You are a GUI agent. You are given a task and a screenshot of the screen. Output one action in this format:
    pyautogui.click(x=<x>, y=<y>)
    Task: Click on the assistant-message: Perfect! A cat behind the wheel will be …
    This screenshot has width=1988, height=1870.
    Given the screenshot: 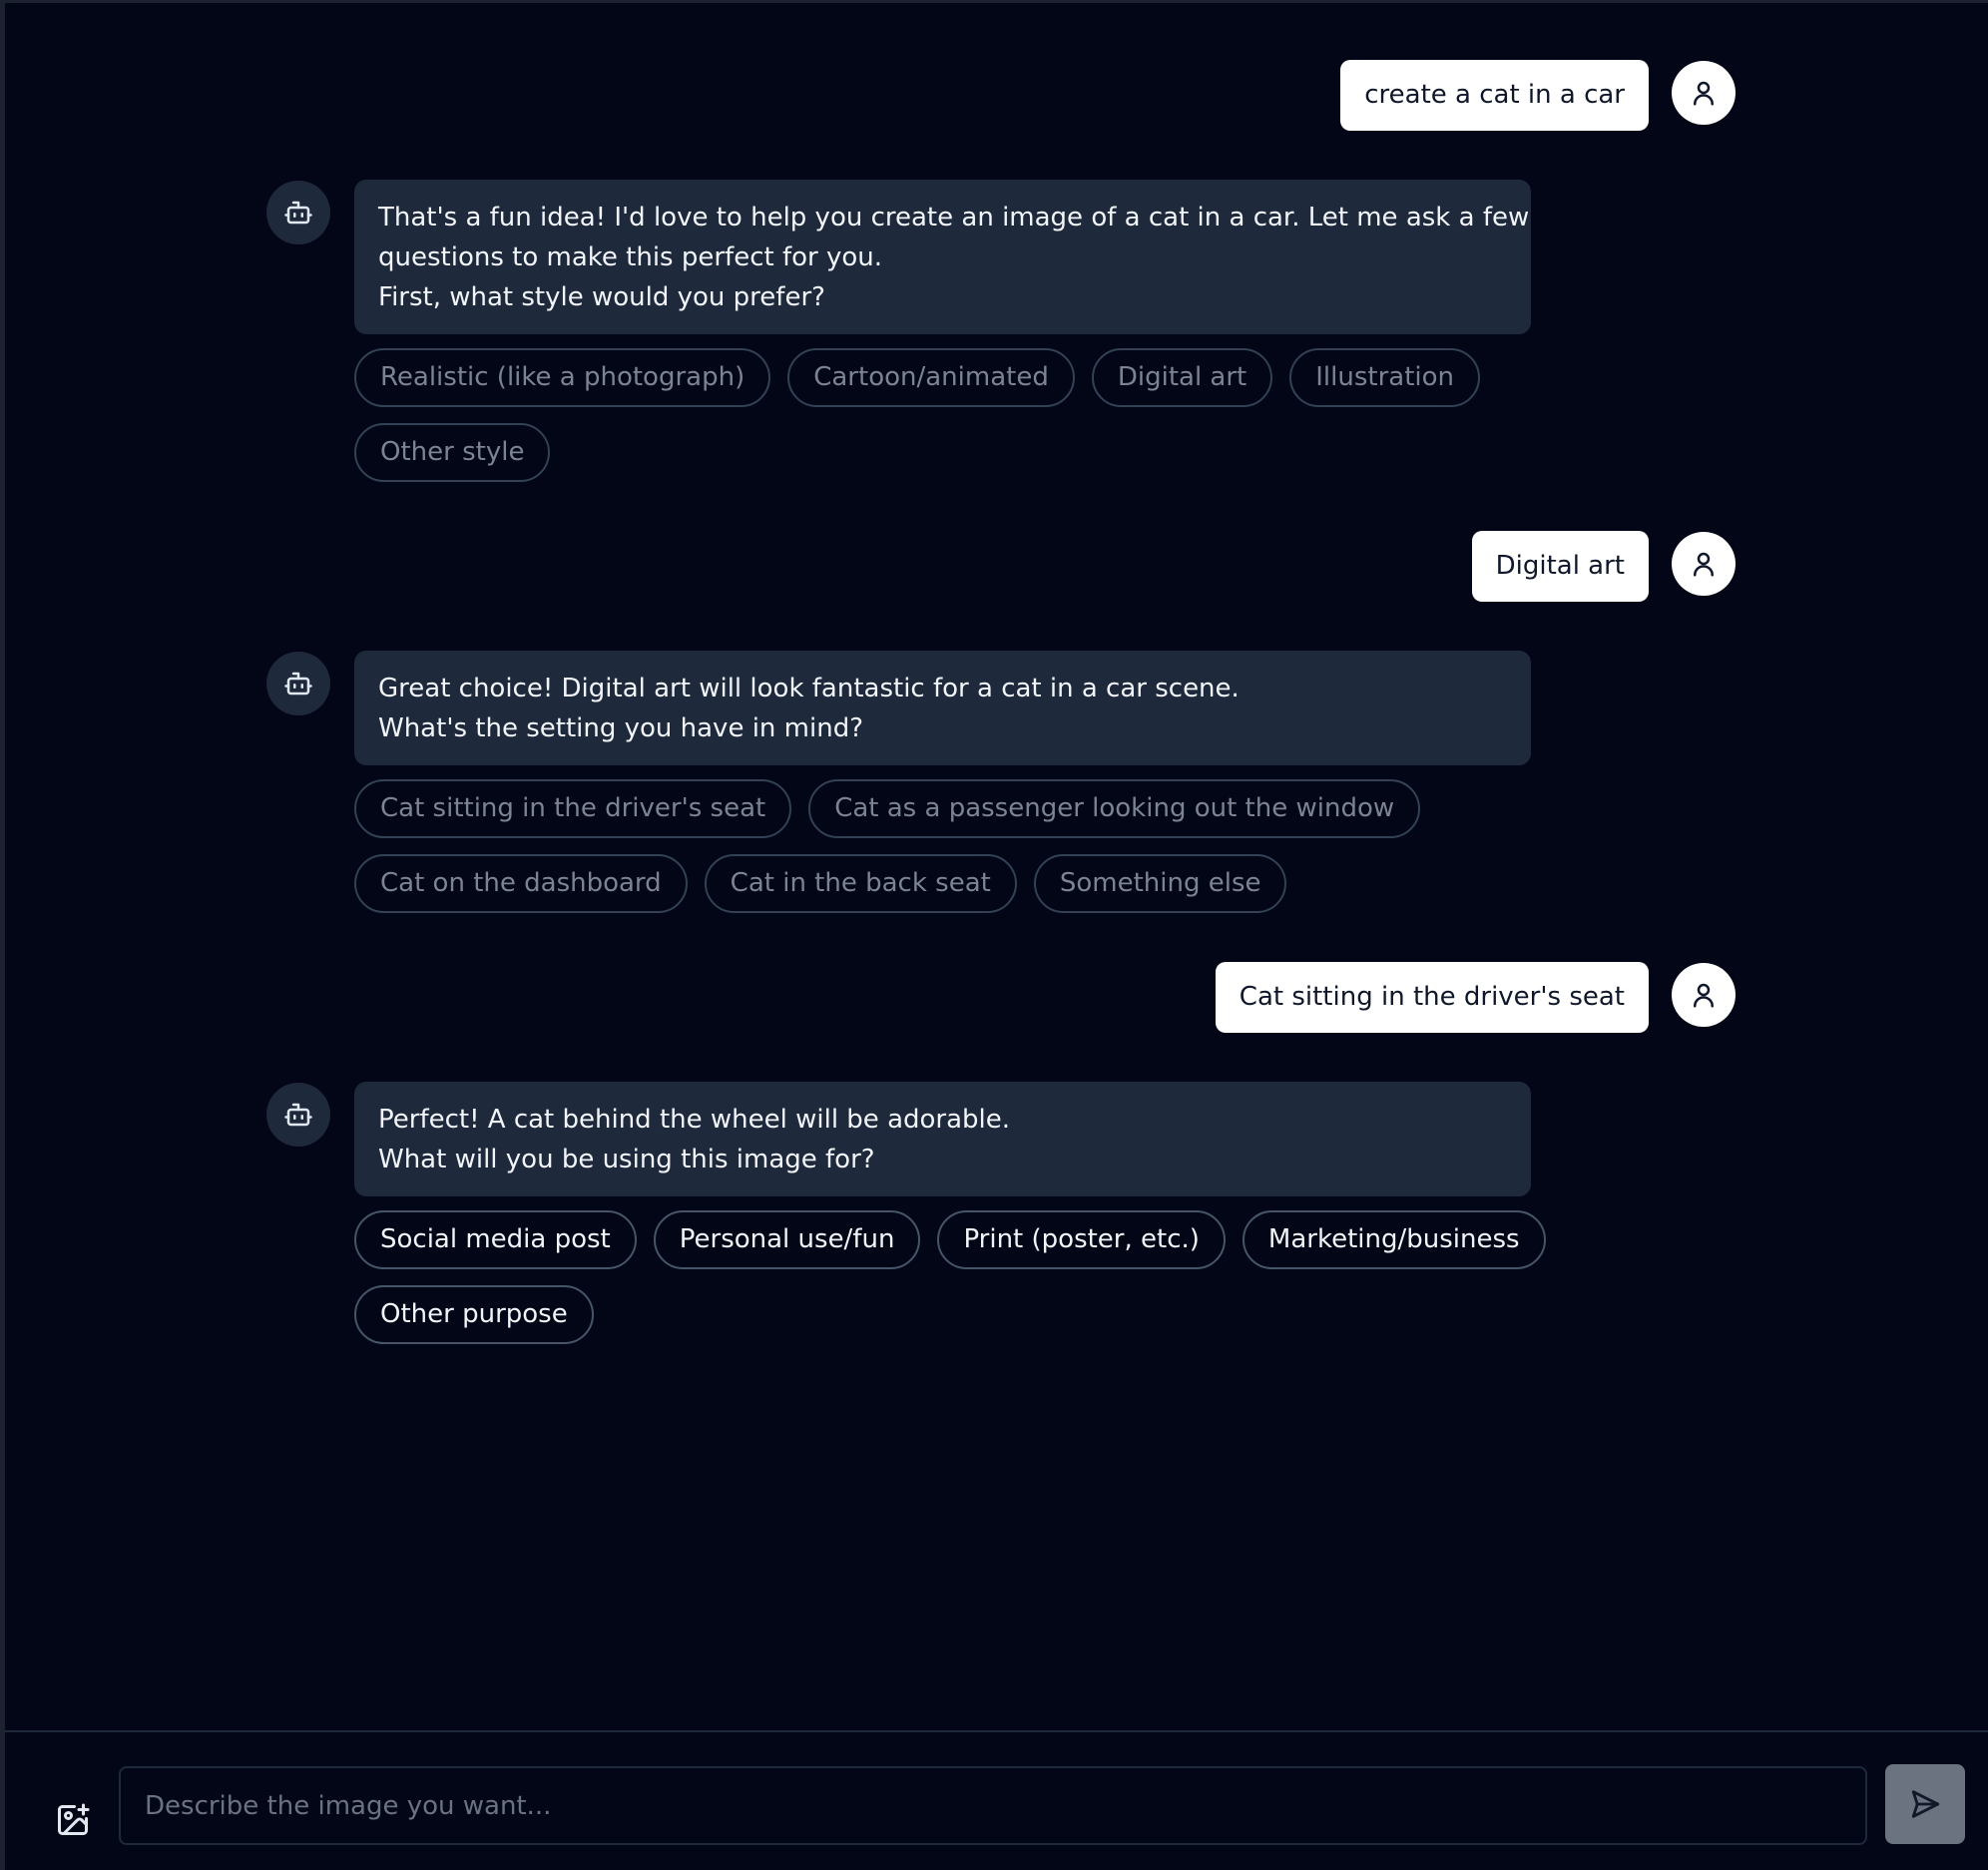 What is the action you would take?
    pyautogui.click(x=942, y=1139)
    